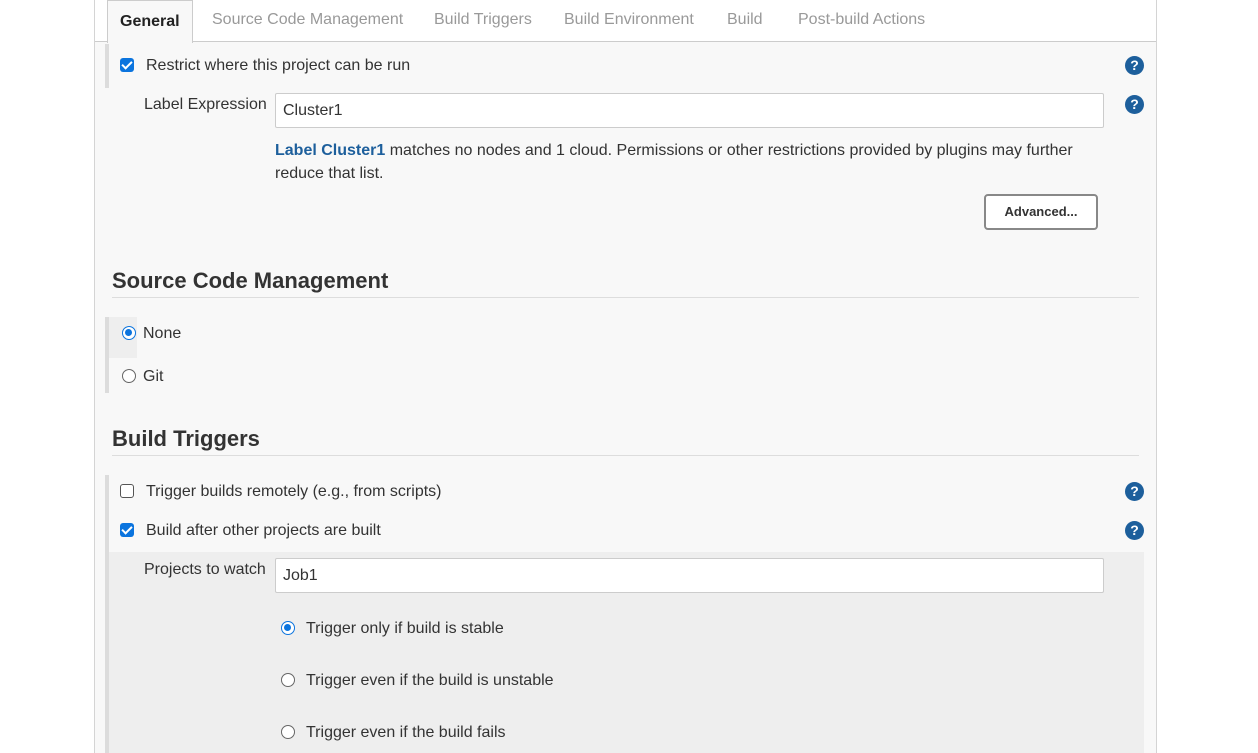 The image size is (1258, 753). I want to click on build-after-label: Build after other projects are built, so click(263, 530).